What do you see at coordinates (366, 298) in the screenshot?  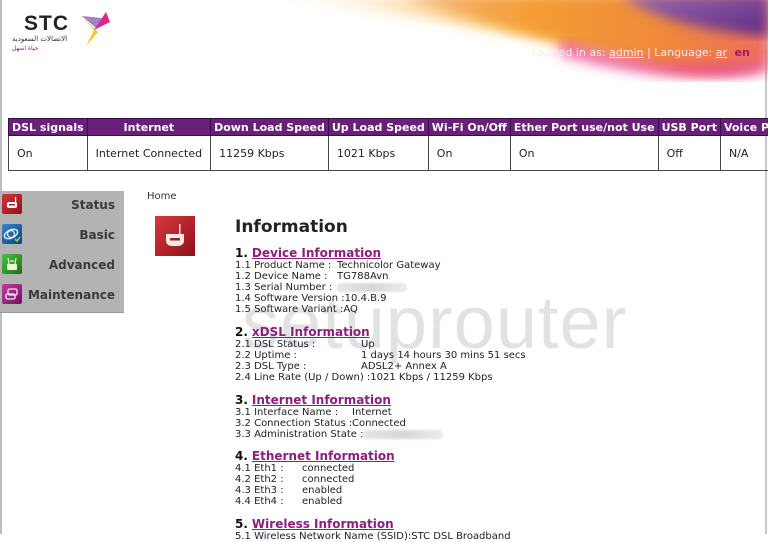 I see `info-value: 10.4.B.9` at bounding box center [366, 298].